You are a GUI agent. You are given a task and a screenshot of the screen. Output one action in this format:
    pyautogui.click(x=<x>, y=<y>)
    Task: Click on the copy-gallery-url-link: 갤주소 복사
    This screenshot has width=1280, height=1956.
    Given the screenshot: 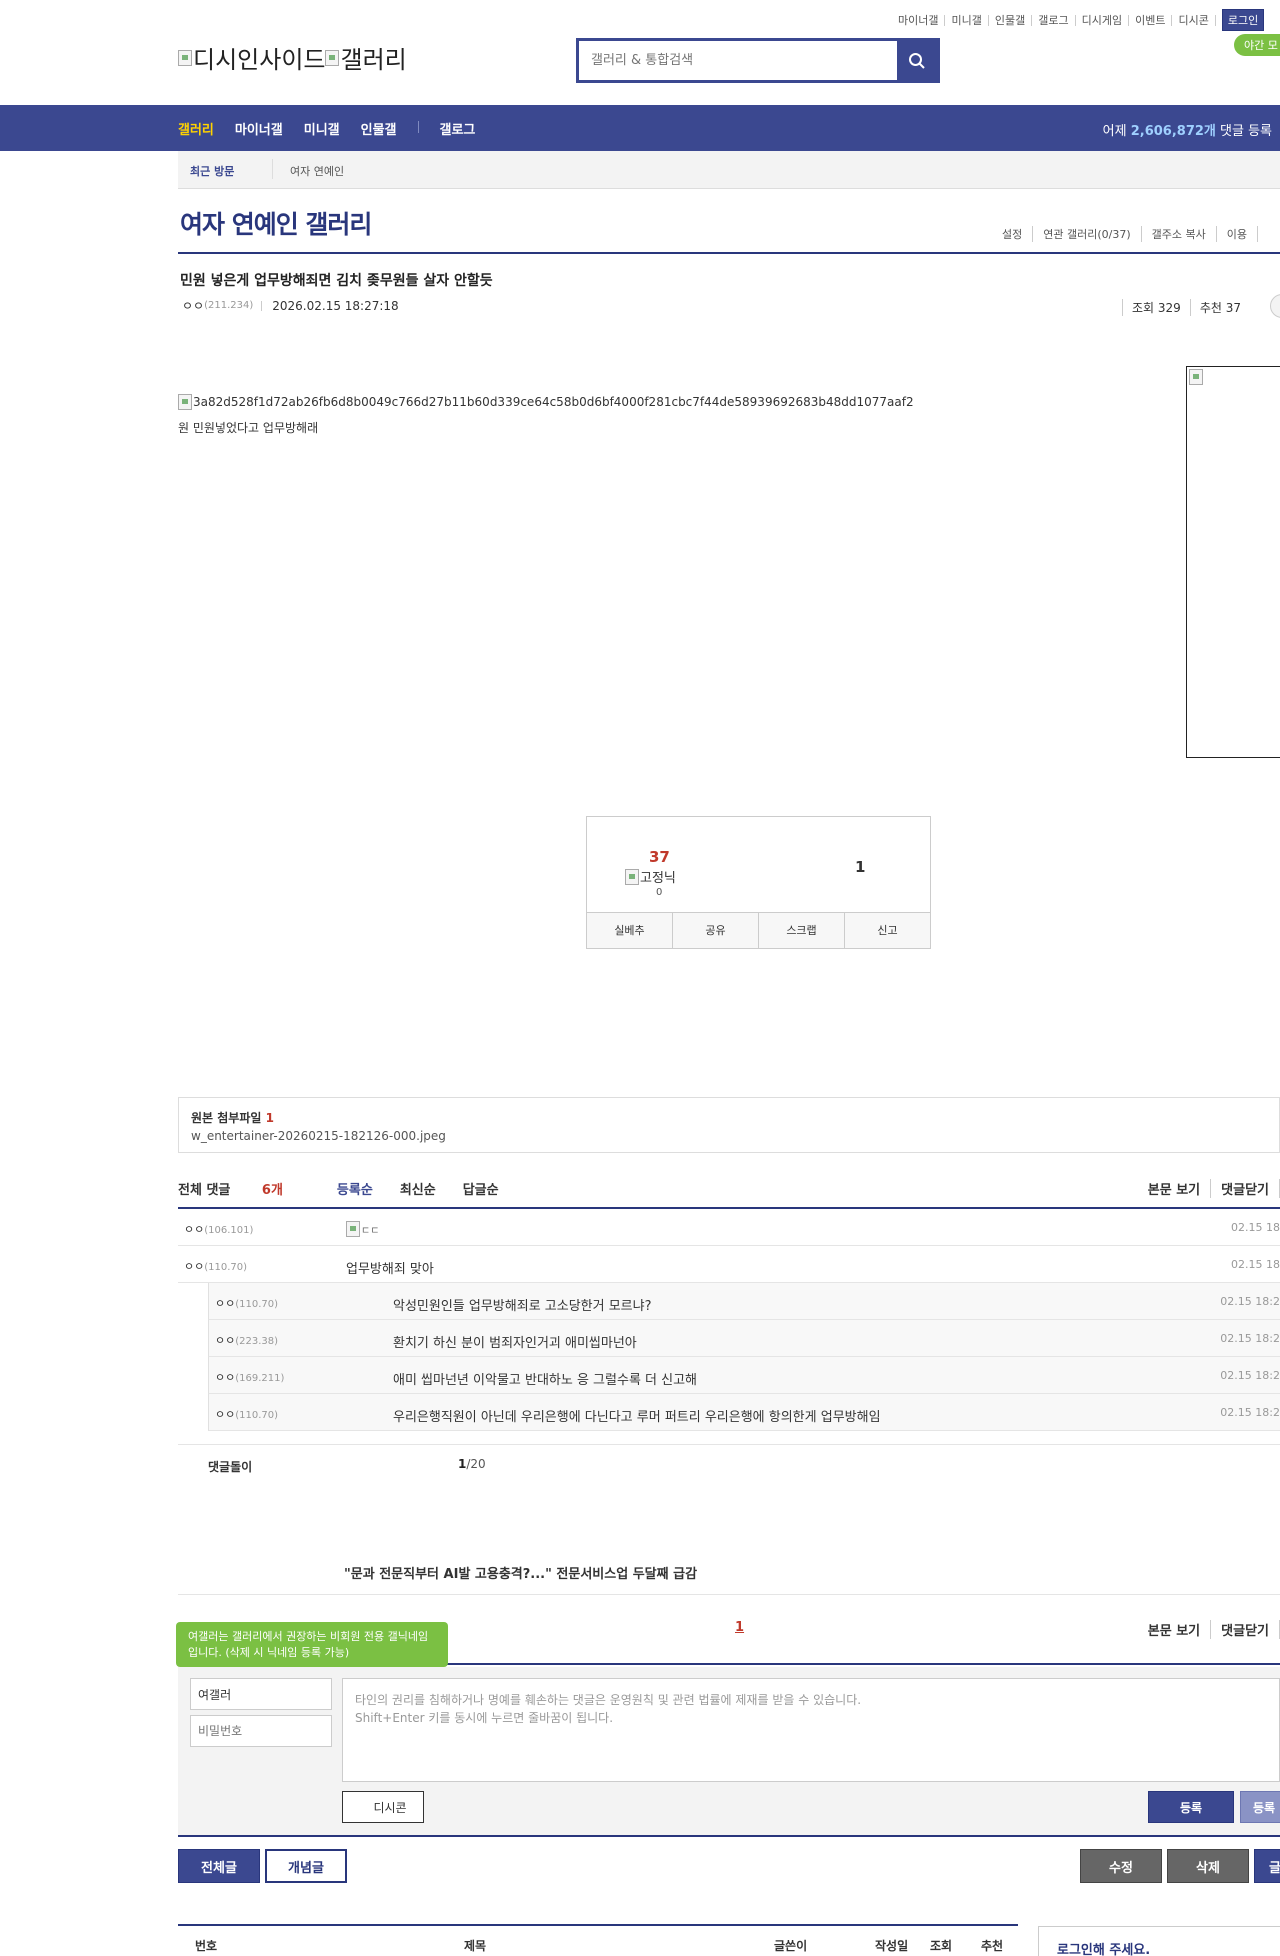 What is the action you would take?
    pyautogui.click(x=1179, y=234)
    